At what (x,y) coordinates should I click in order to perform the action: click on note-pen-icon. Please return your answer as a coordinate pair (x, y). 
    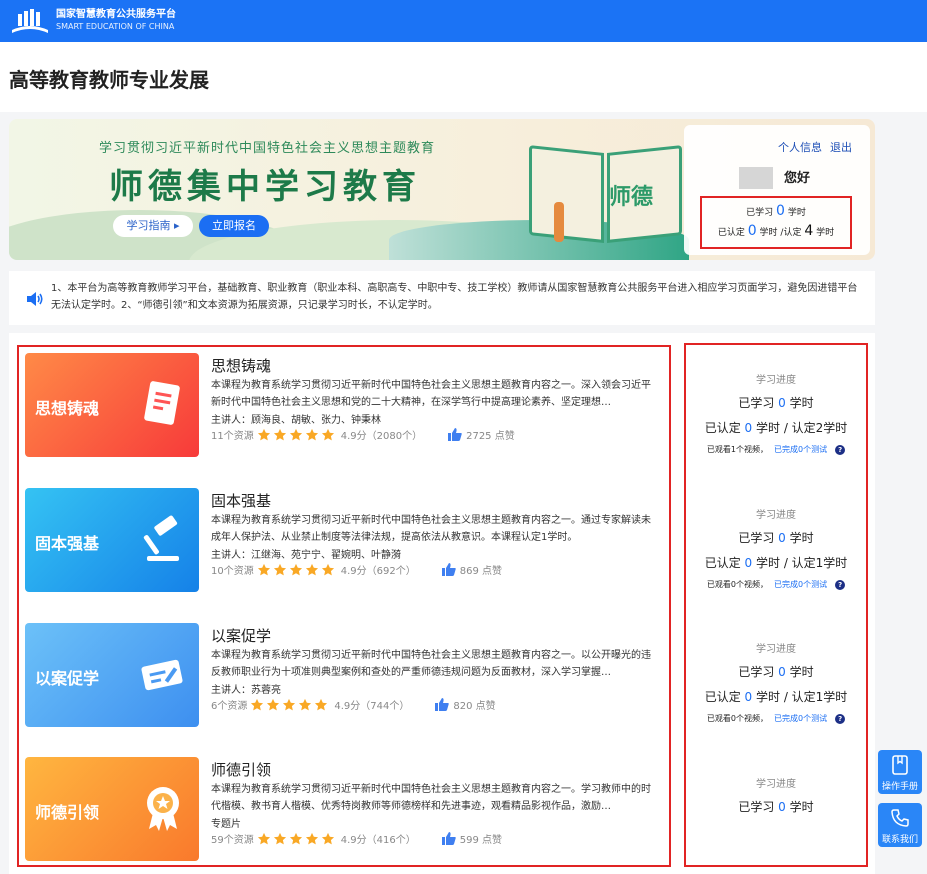
    Looking at the image, I should click on (163, 674).